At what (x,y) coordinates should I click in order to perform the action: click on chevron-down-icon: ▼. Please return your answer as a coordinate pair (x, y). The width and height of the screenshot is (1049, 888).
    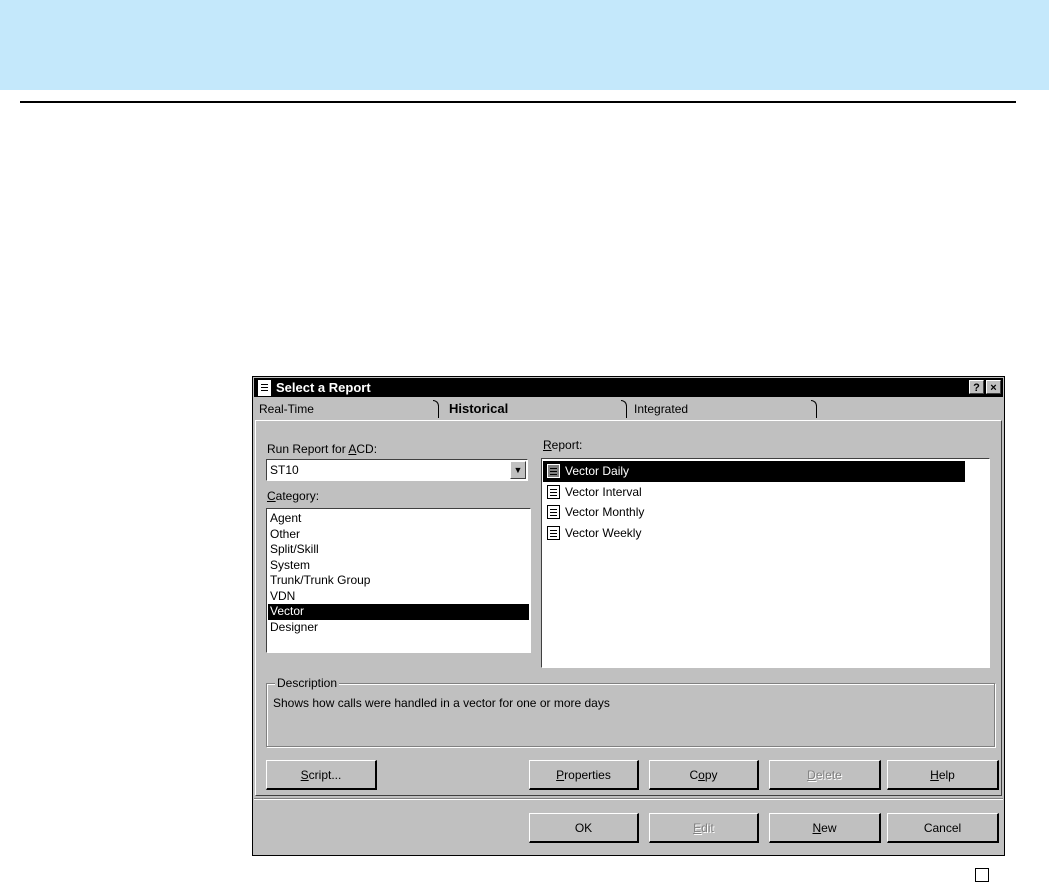
    Looking at the image, I should click on (518, 470).